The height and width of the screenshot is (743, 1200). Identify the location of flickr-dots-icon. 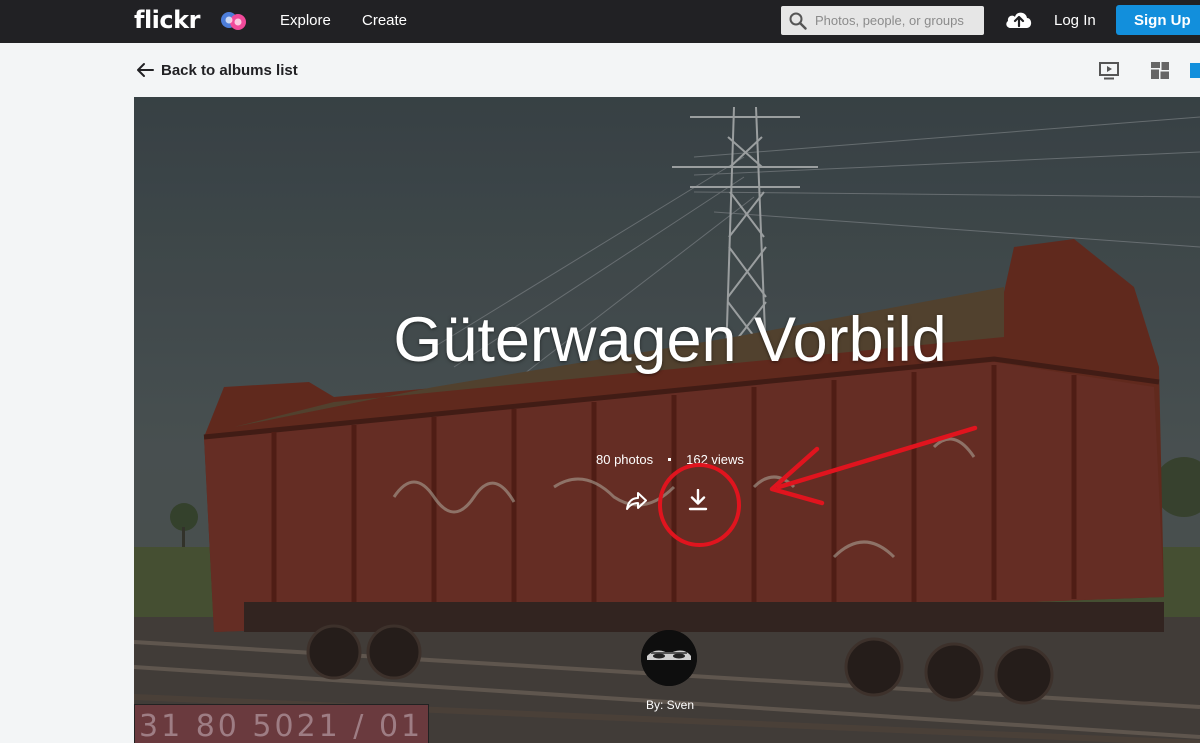
(233, 21).